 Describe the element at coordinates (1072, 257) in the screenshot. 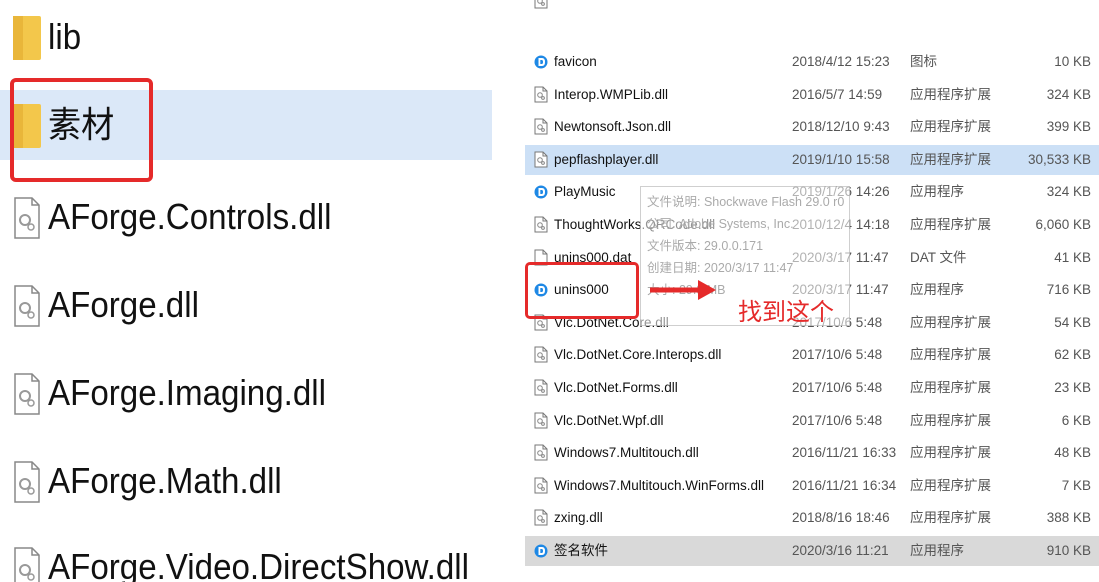

I see `file-size: 41 KB` at that location.